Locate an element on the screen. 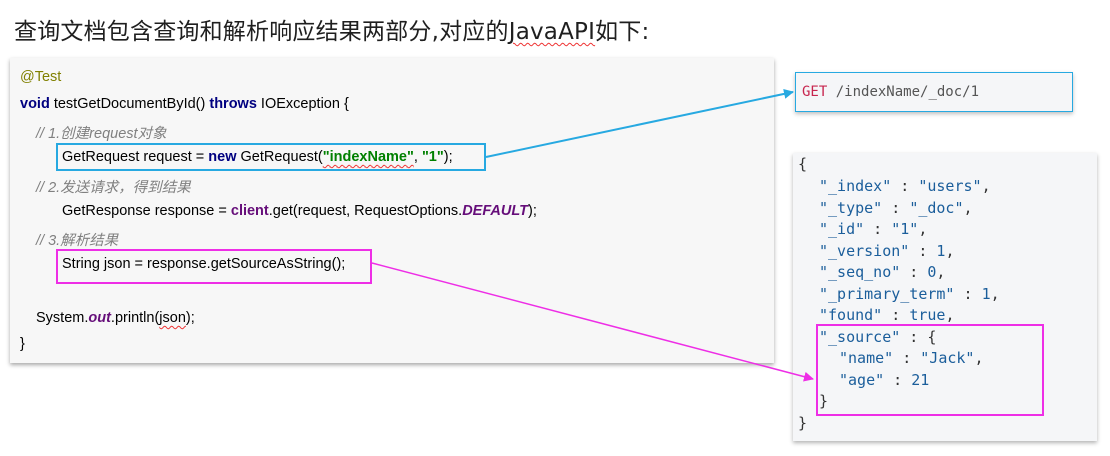  arrow-source-to-json is located at coordinates (592, 322).